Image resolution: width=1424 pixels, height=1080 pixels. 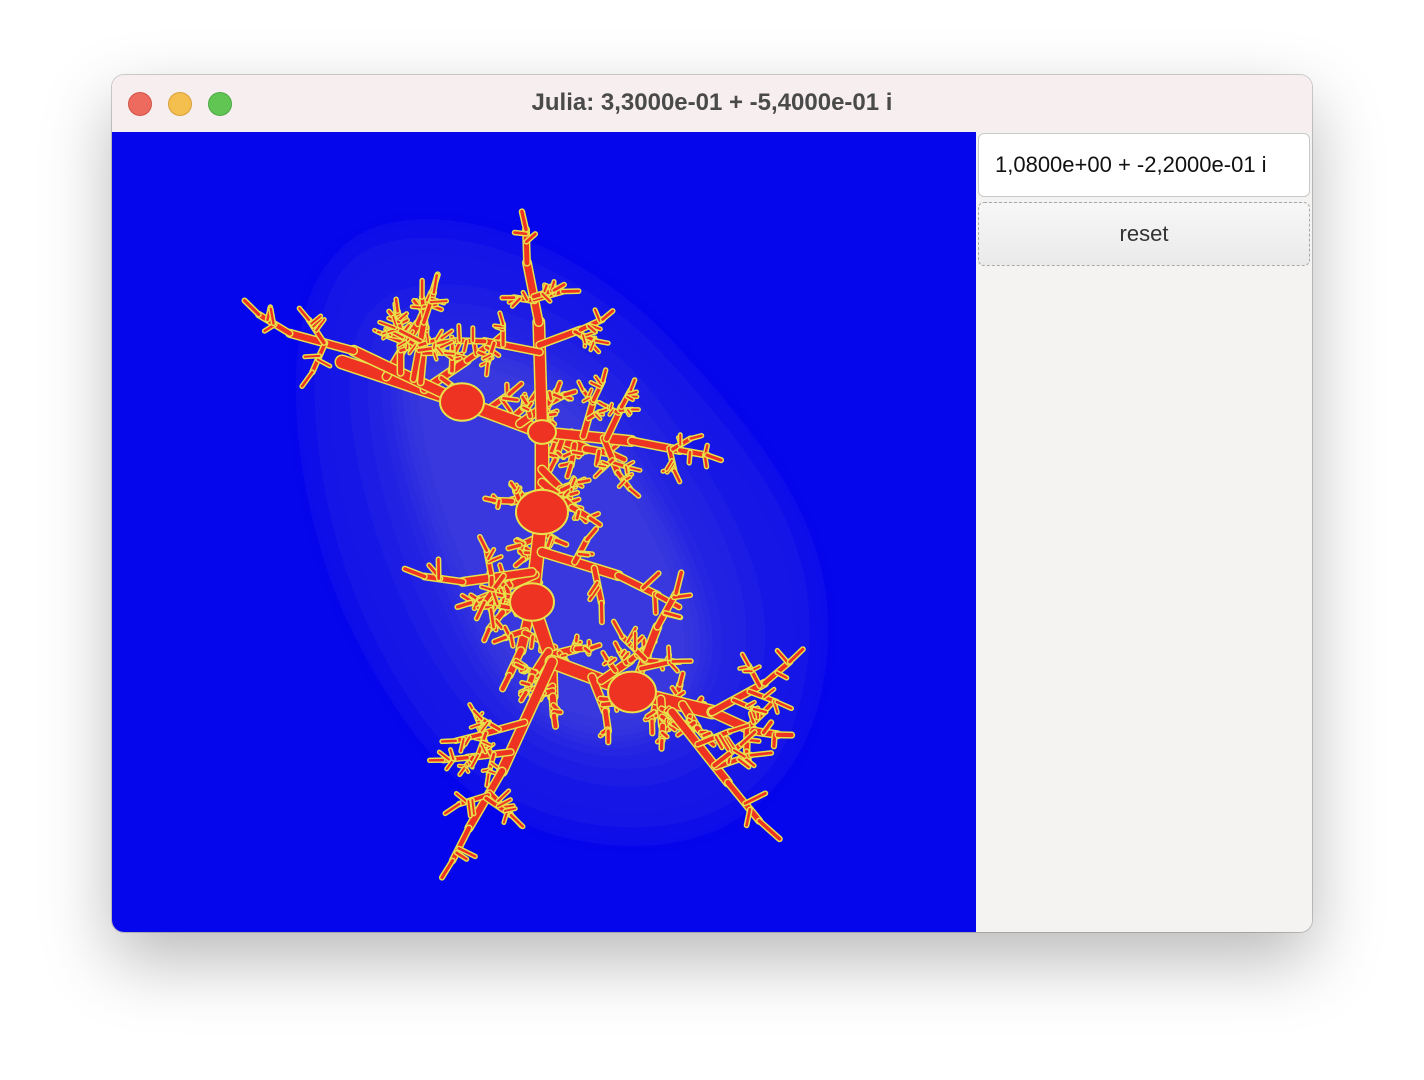 What do you see at coordinates (1144, 234) in the screenshot?
I see `reset-button: reset` at bounding box center [1144, 234].